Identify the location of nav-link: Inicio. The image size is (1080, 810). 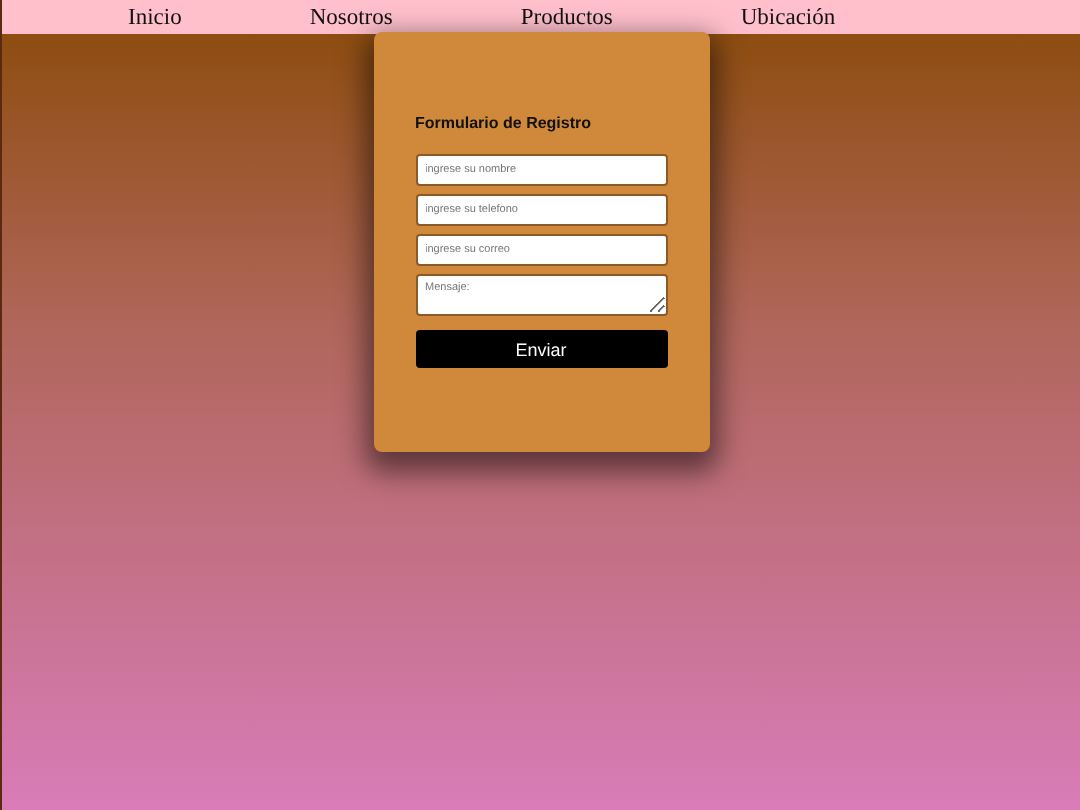
(155, 18).